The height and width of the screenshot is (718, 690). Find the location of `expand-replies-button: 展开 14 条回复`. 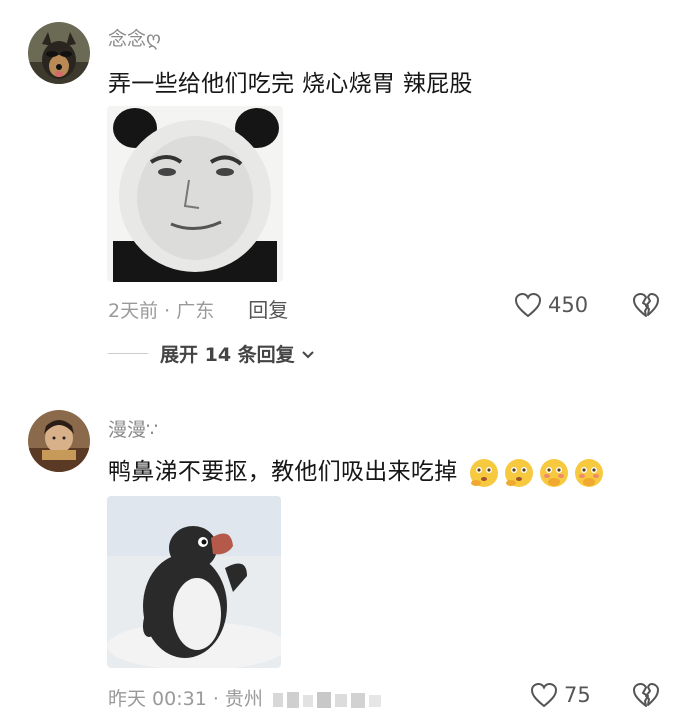

expand-replies-button: 展开 14 条回复 is located at coordinates (212, 353).